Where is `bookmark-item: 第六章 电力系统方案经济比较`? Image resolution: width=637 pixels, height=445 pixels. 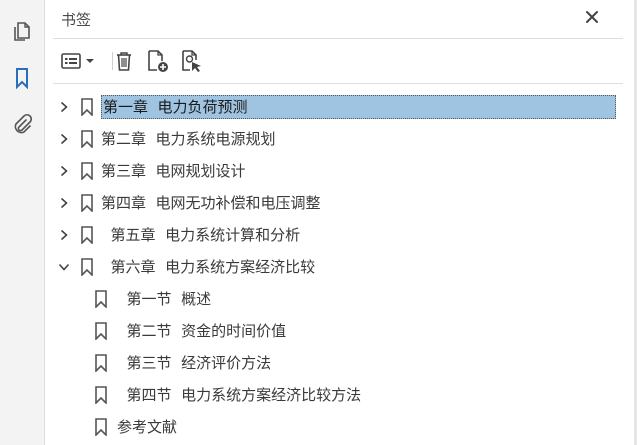
bookmark-item: 第六章 电力系统方案经济比较 is located at coordinates (341, 267).